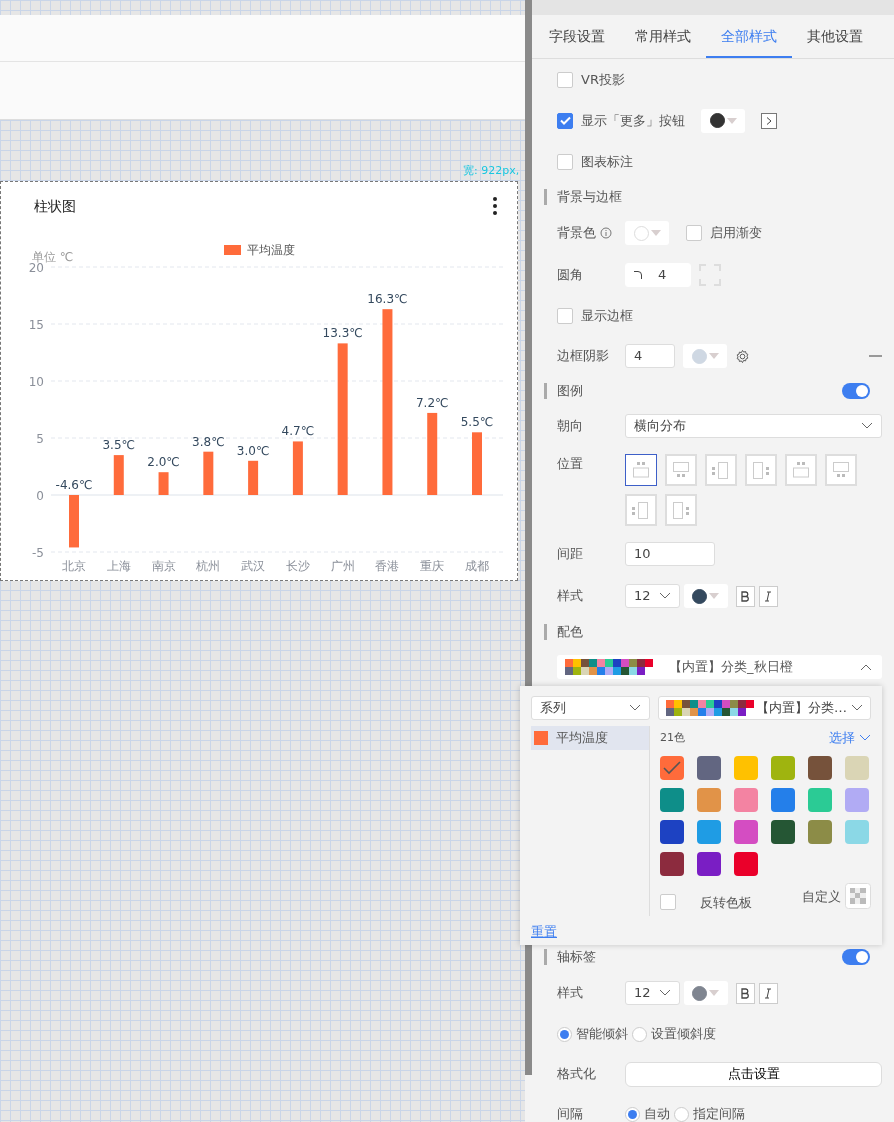 This screenshot has width=894, height=1122. What do you see at coordinates (570, 1113) in the screenshot?
I see `field-label: 间隔` at bounding box center [570, 1113].